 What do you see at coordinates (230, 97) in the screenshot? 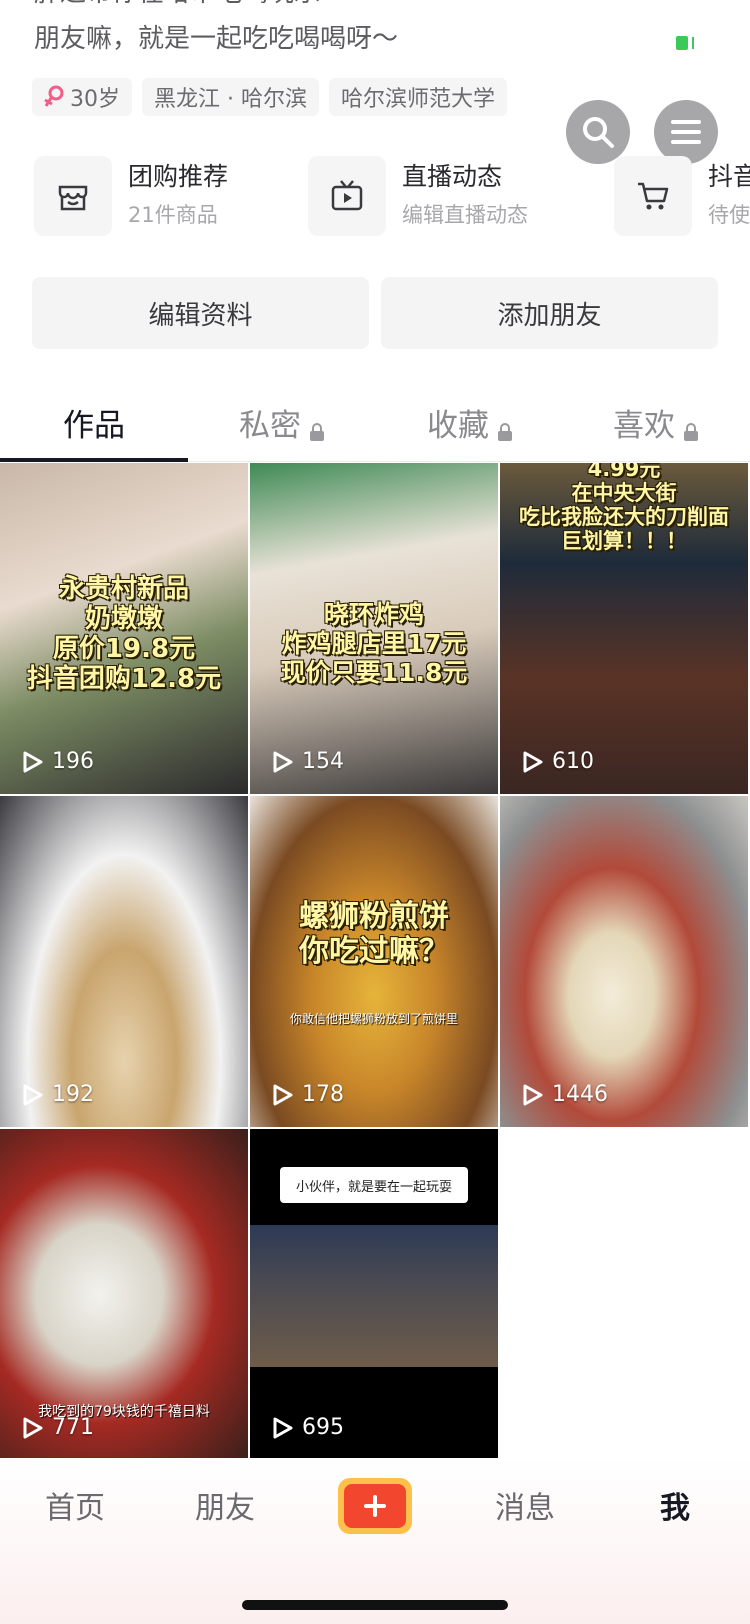
I see `location-tag: 黑龙江 · 哈尔滨` at bounding box center [230, 97].